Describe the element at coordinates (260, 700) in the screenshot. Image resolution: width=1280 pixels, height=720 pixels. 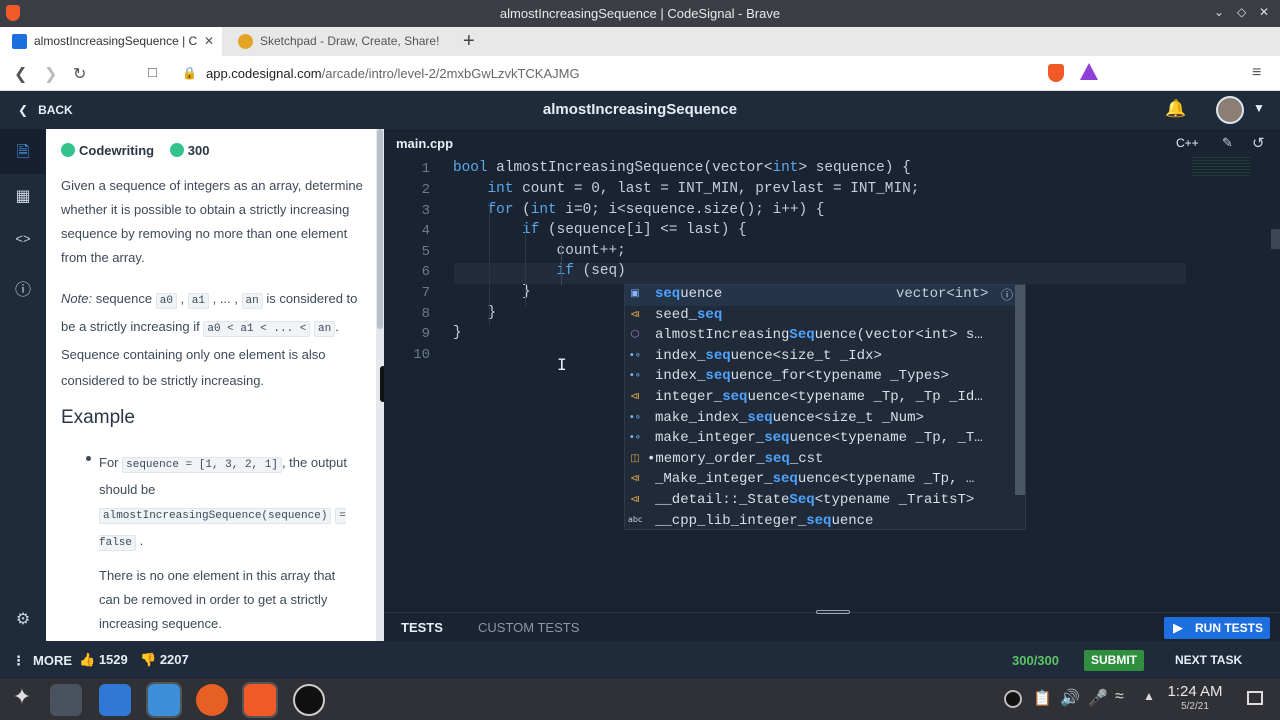
I see `brave-browser-icon` at that location.